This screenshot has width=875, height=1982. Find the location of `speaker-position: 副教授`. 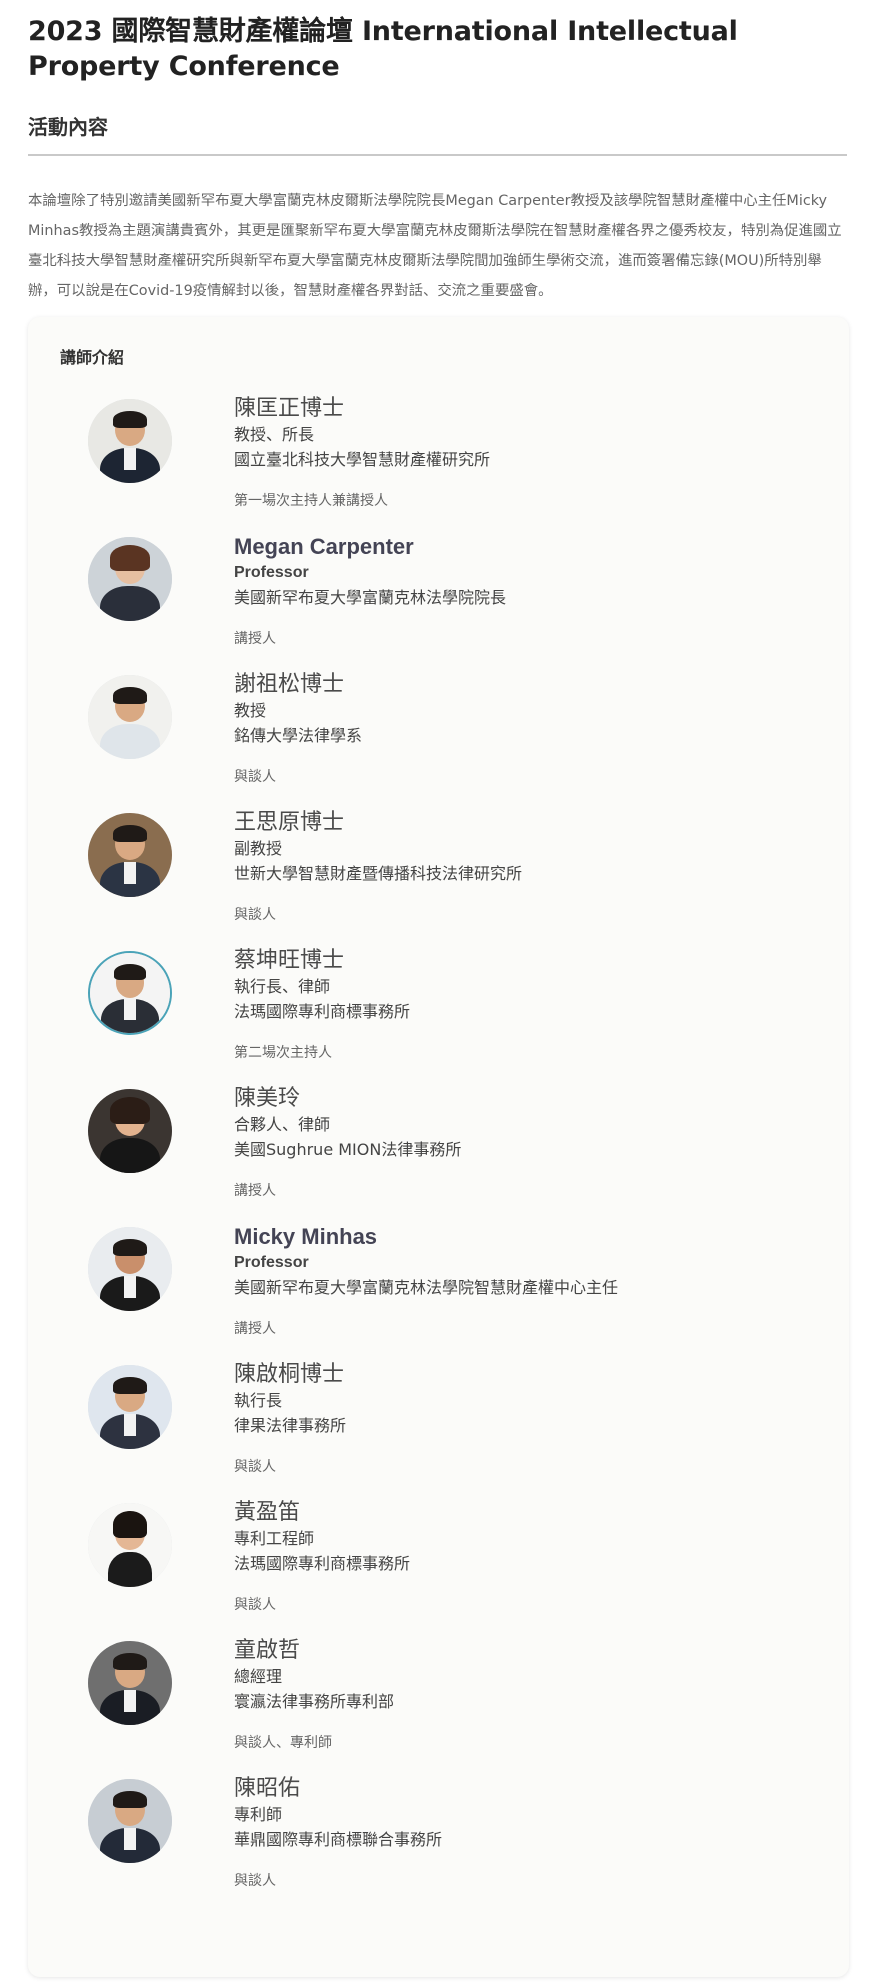

speaker-position: 副教授 is located at coordinates (258, 848).